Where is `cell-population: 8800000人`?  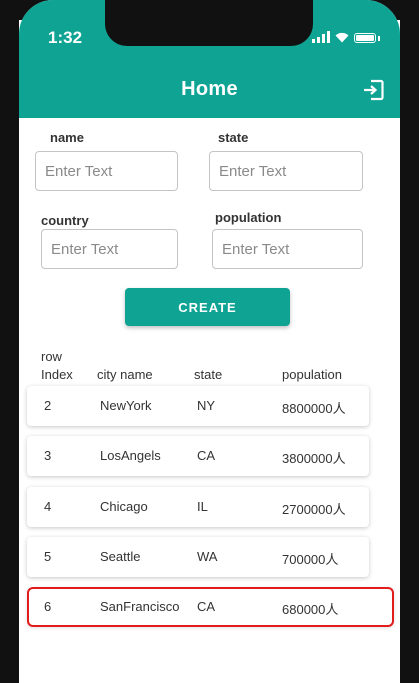
cell-population: 8800000人 is located at coordinates (314, 408).